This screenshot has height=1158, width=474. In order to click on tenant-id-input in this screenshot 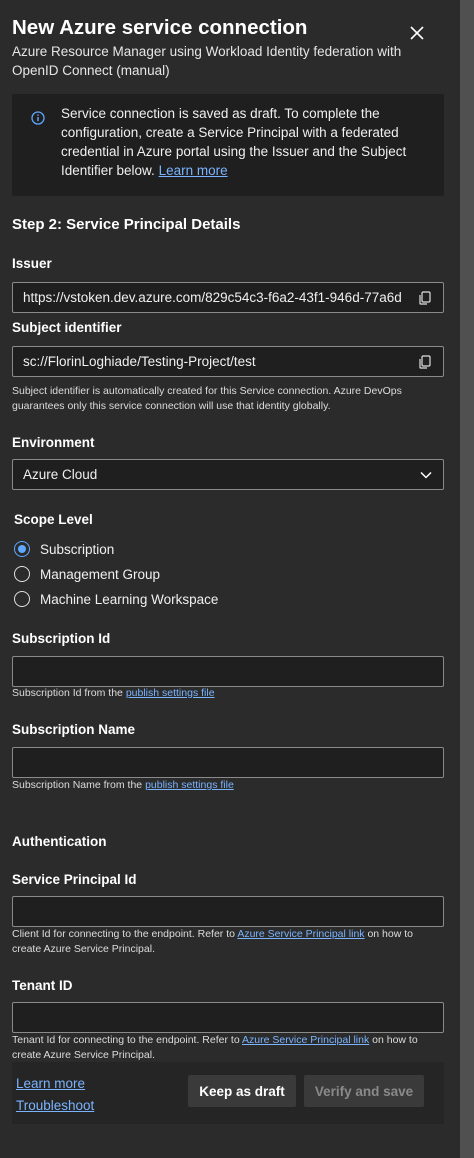, I will do `click(228, 1017)`.